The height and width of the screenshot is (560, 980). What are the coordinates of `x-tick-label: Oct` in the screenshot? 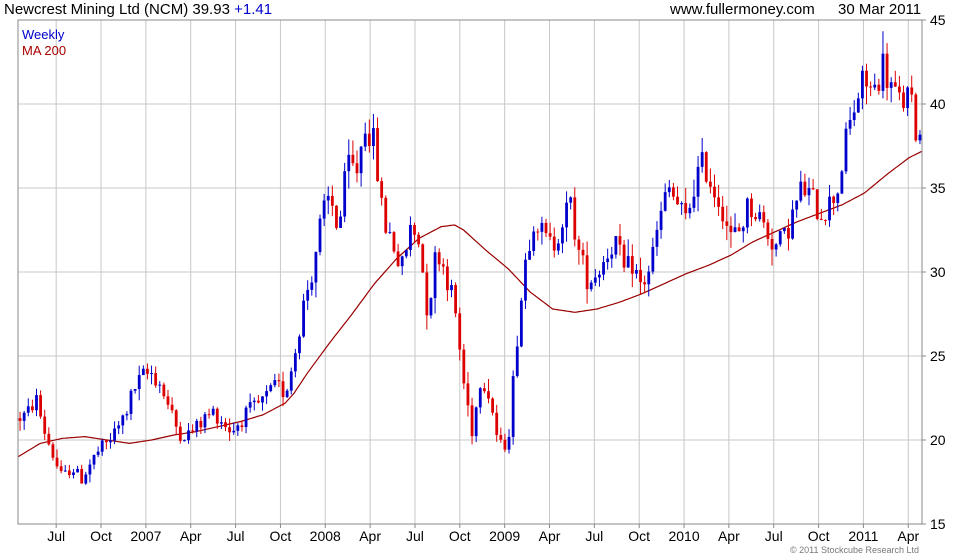 It's located at (639, 536).